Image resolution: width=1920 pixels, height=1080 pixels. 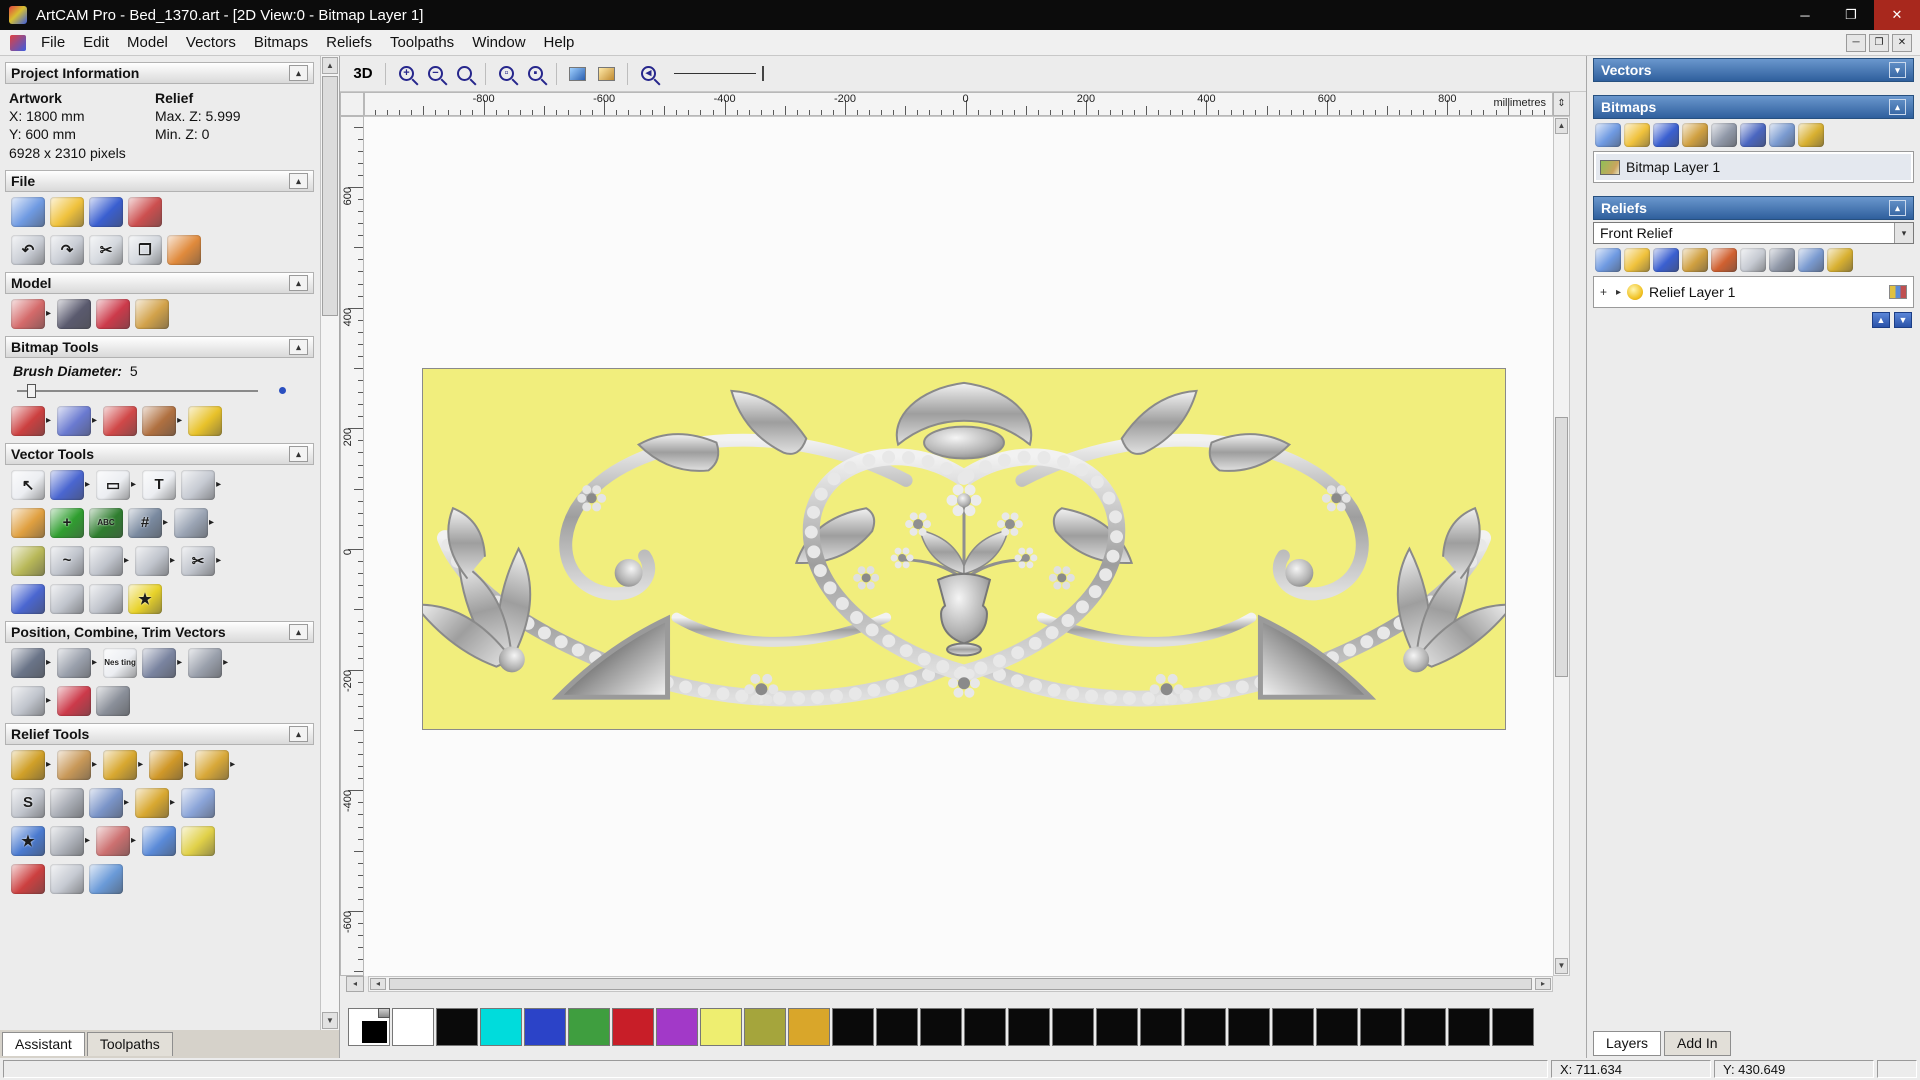 I want to click on toggle-vector-visibility-button, so click(x=606, y=74).